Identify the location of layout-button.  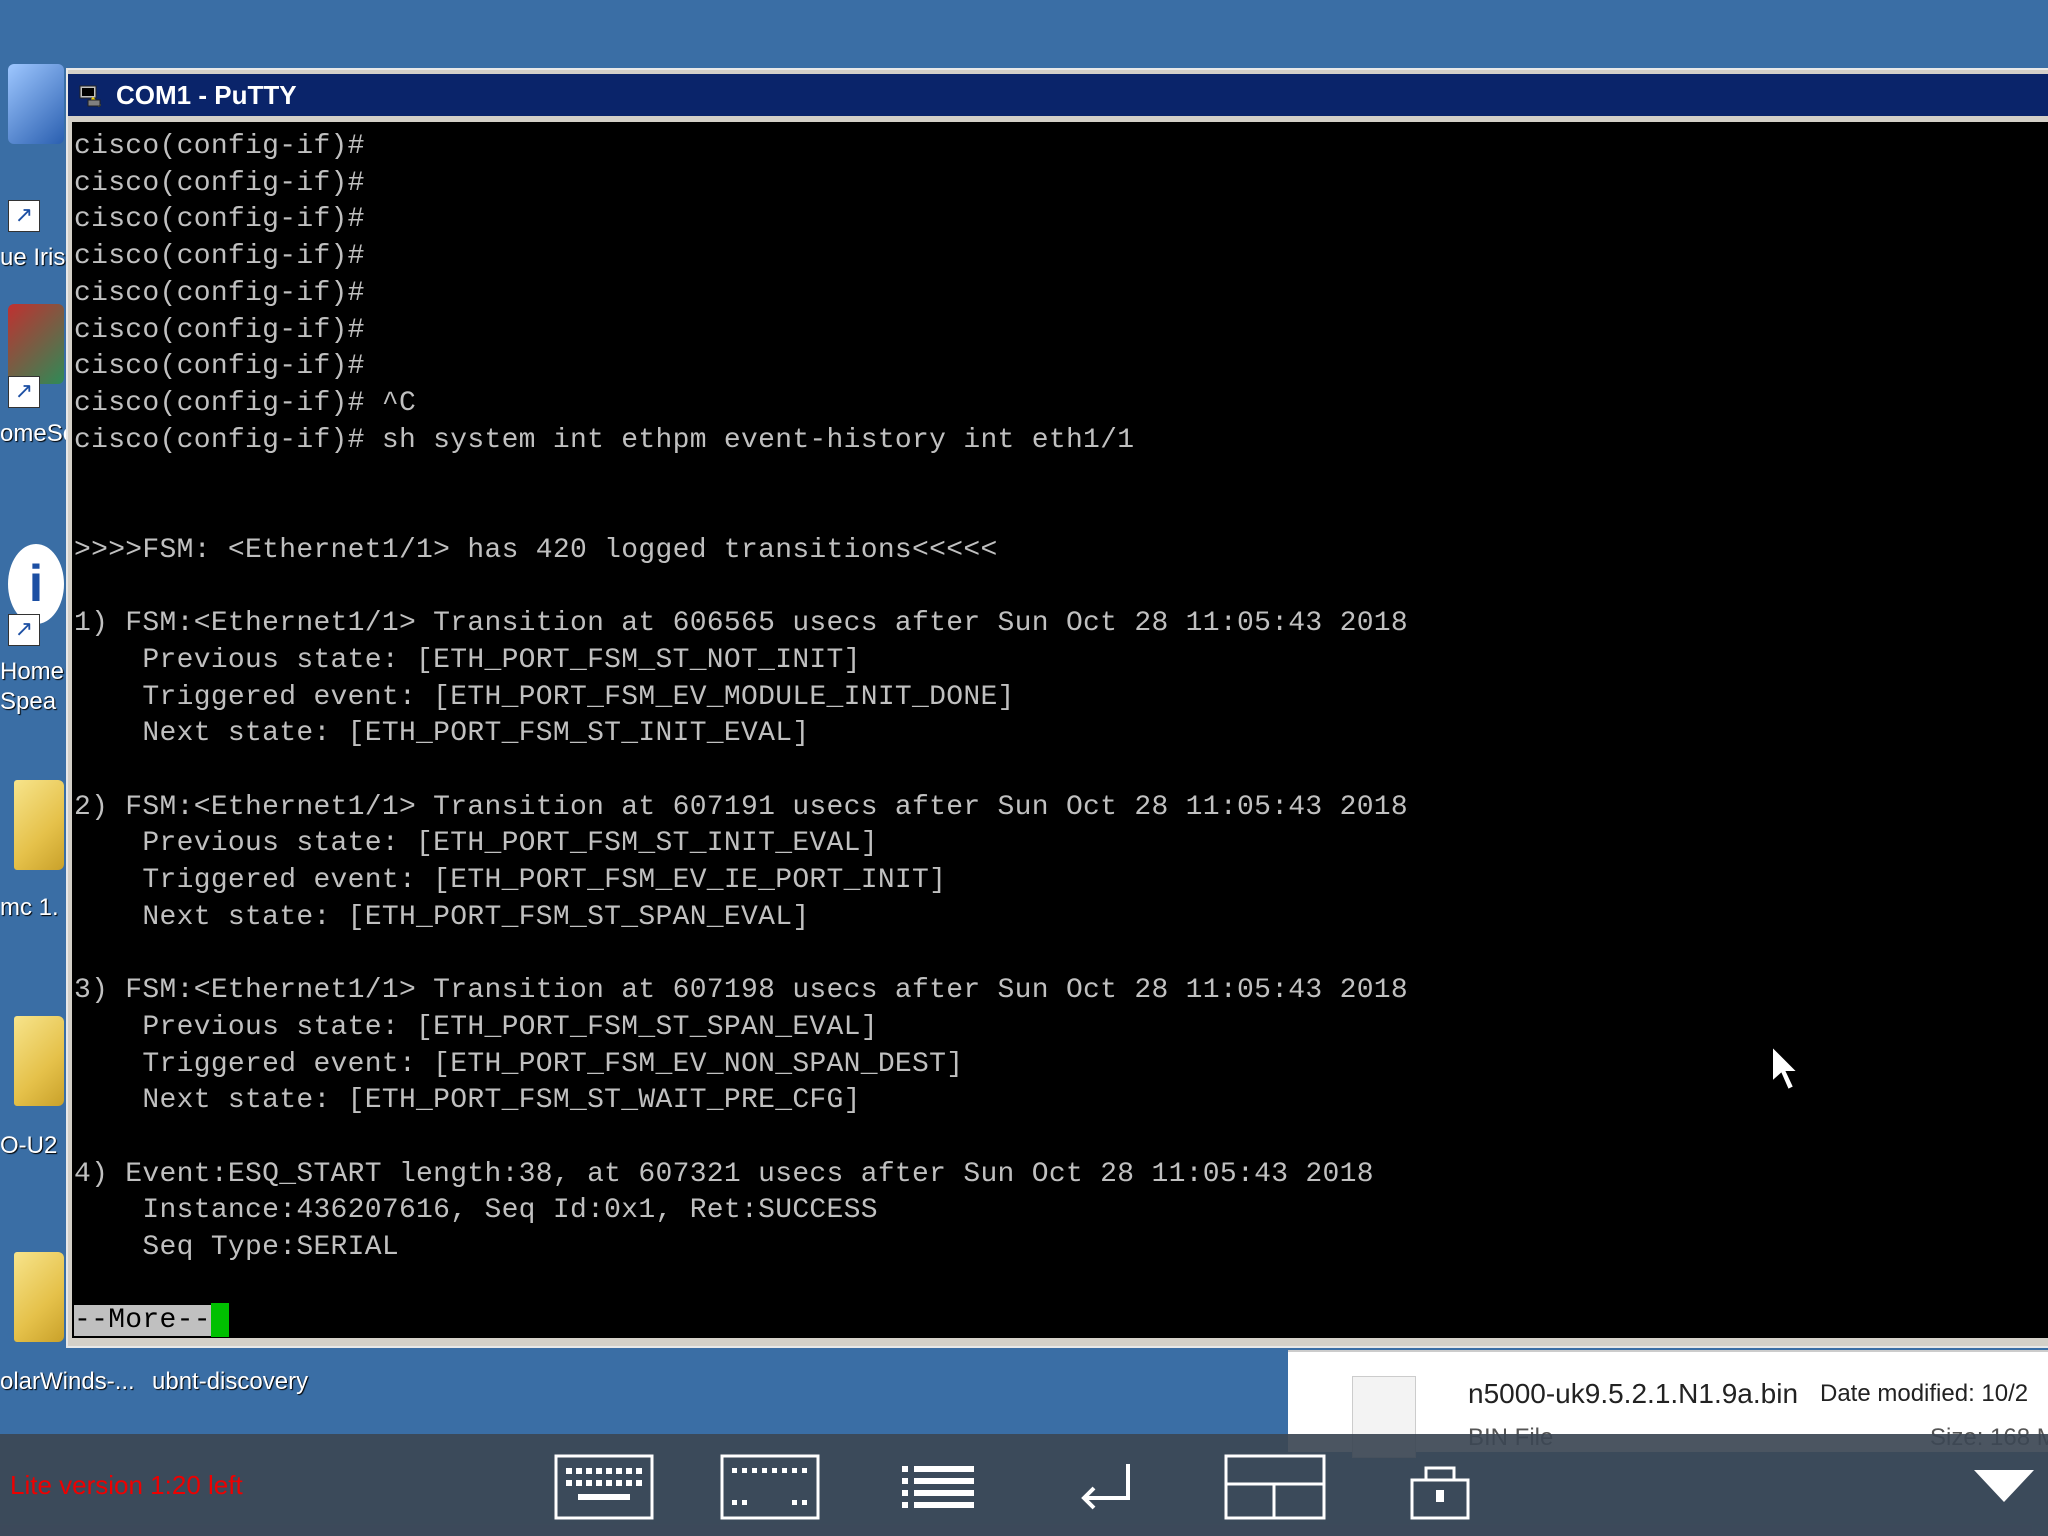
(1275, 1487).